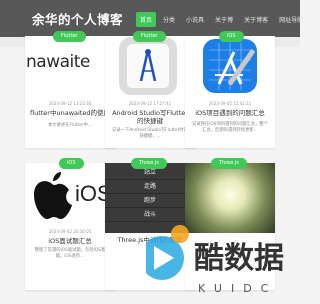 The width and height of the screenshot is (320, 304). Describe the element at coordinates (70, 113) in the screenshot. I see `post-title: flutter中unawaited的使用` at that location.